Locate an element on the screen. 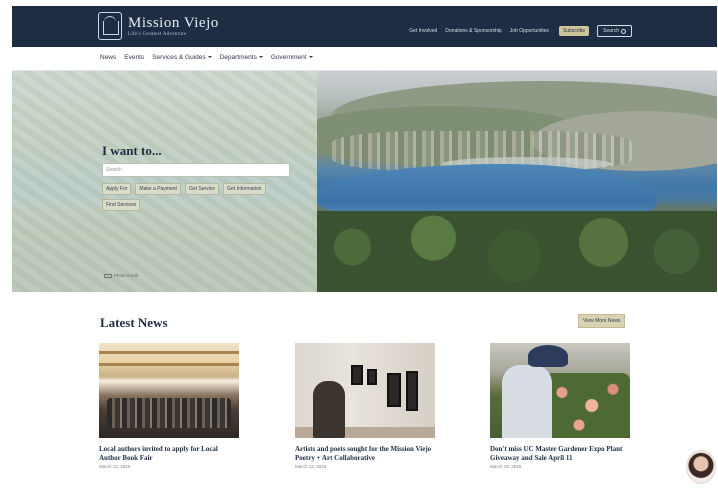 The height and width of the screenshot is (489, 718). nav-item-news: News is located at coordinates (108, 57).